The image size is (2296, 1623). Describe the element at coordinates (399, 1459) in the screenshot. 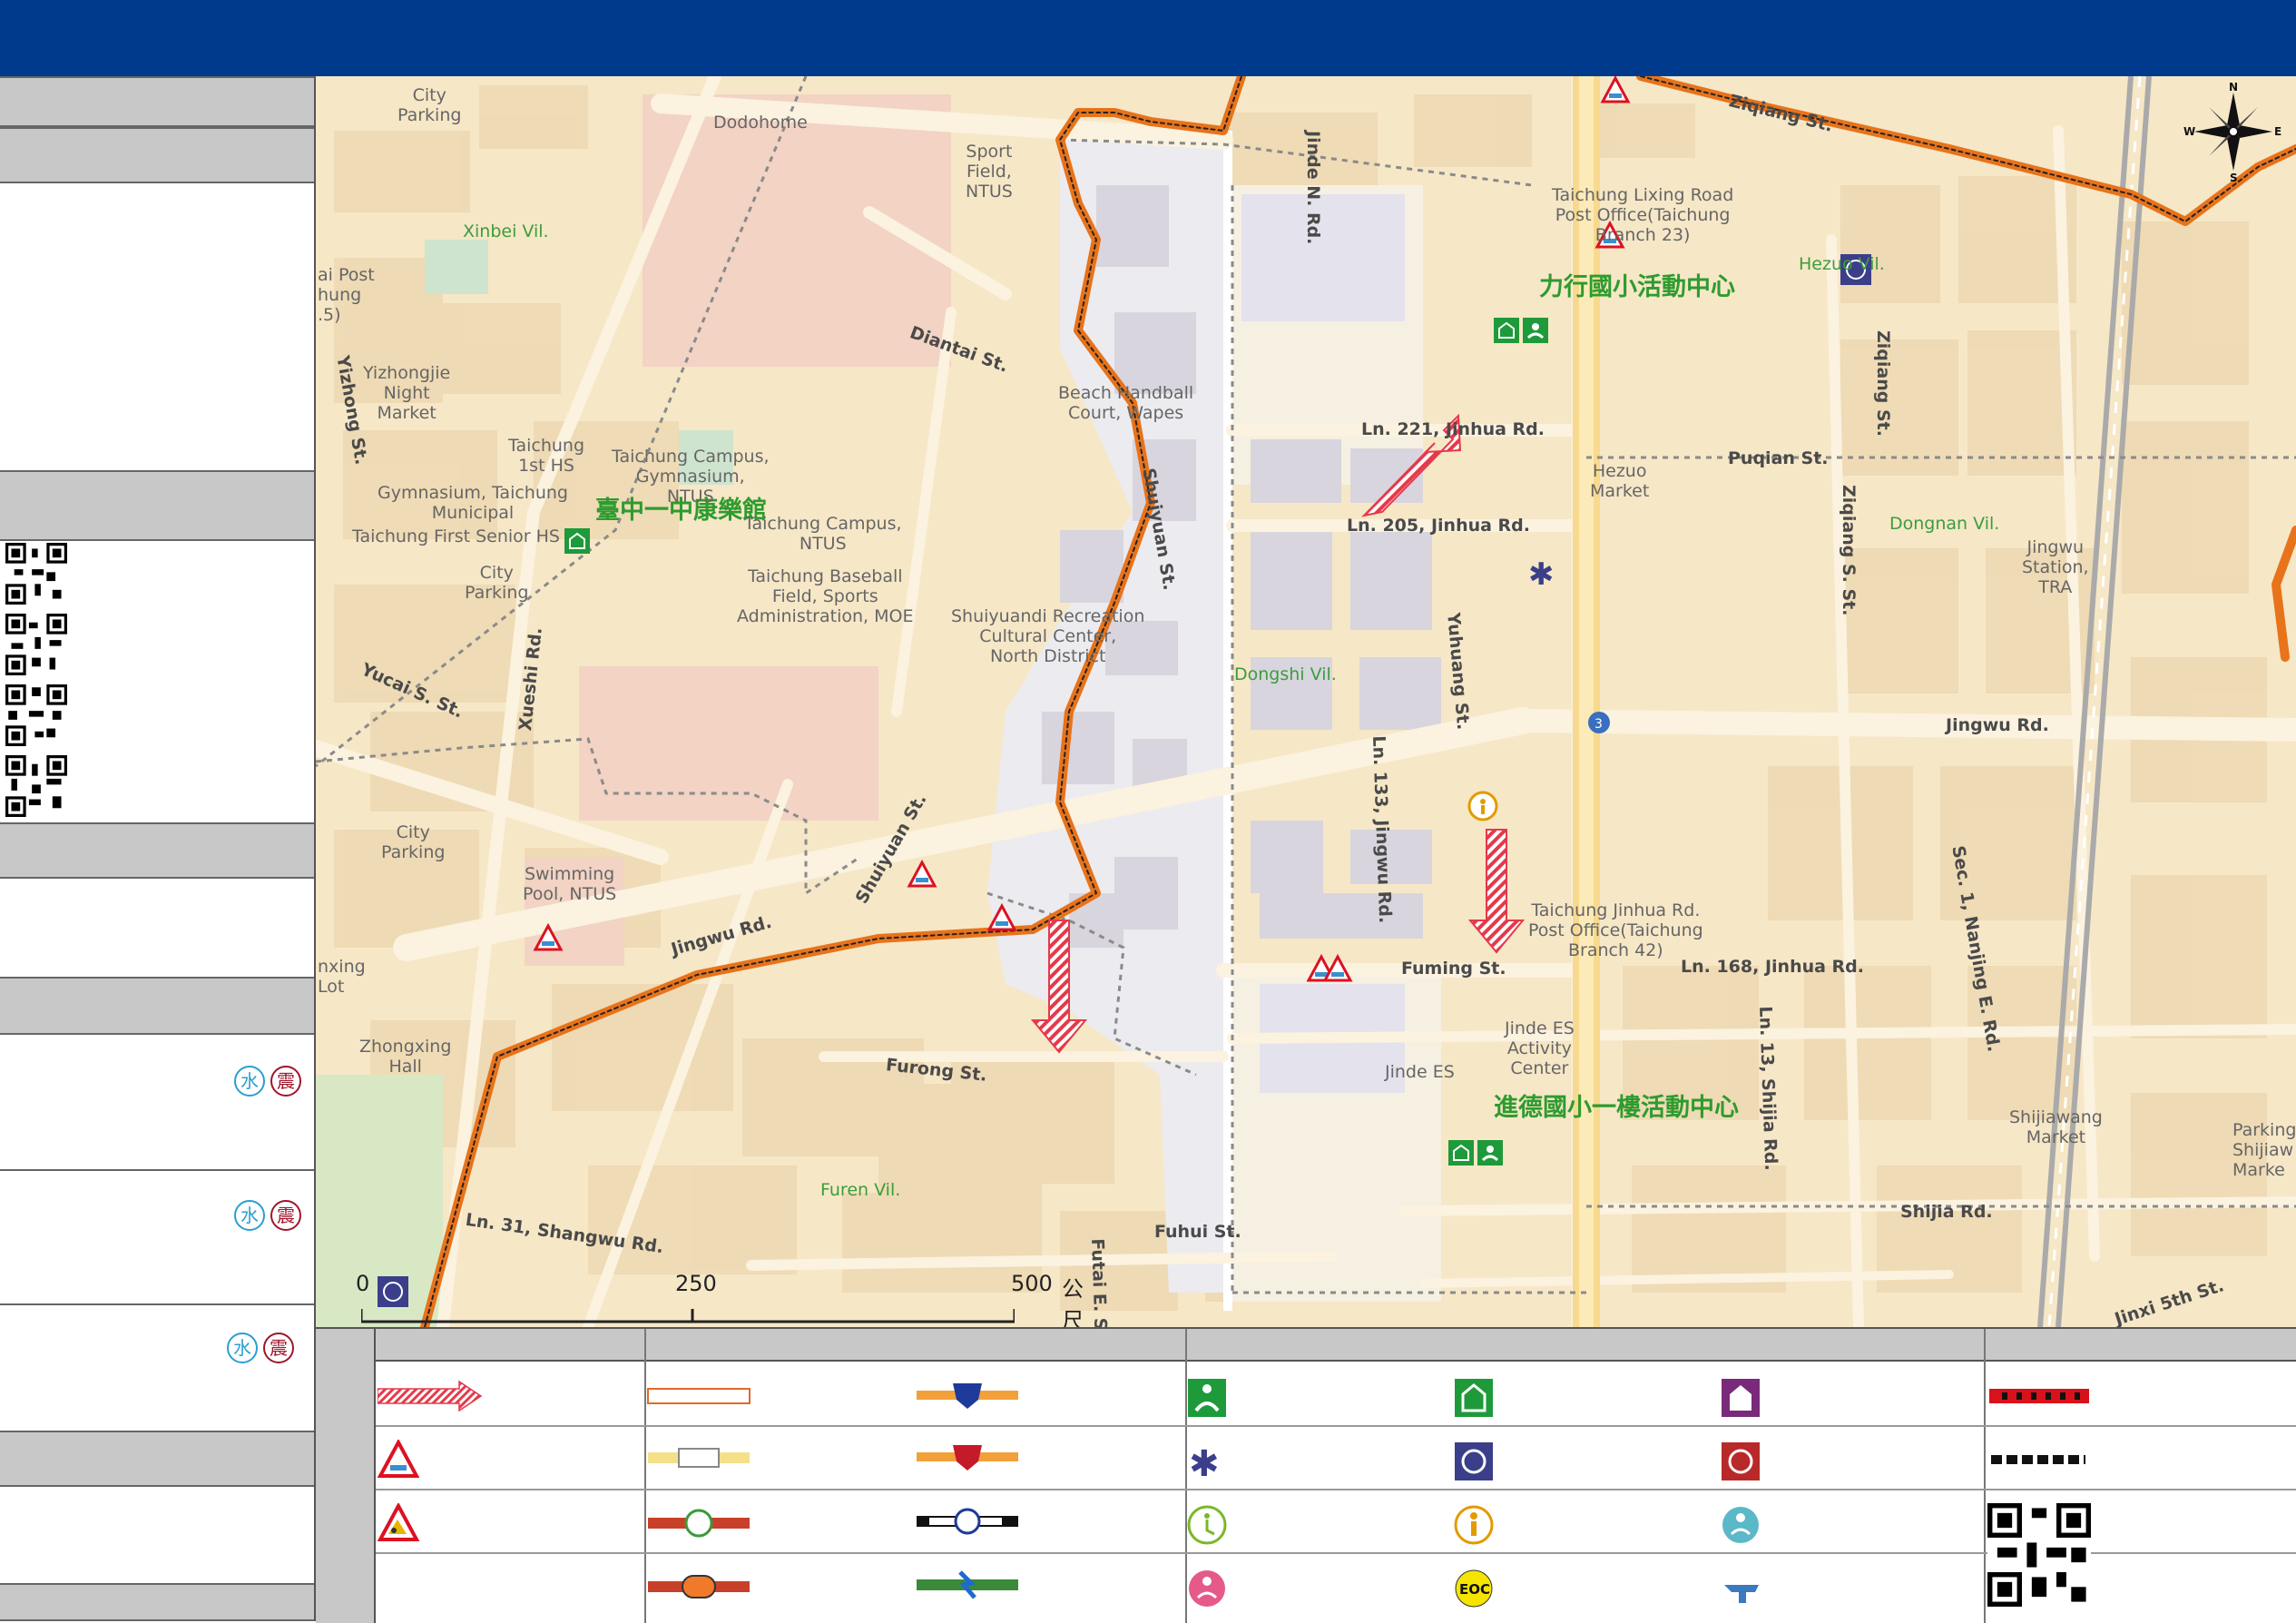

I see `flood-hazard-legend-icon` at that location.